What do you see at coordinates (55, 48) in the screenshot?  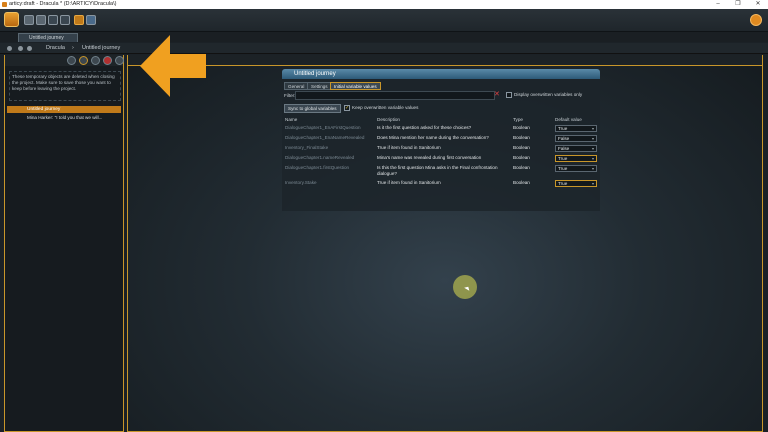 I see `breadcrumb-root: Dracula` at bounding box center [55, 48].